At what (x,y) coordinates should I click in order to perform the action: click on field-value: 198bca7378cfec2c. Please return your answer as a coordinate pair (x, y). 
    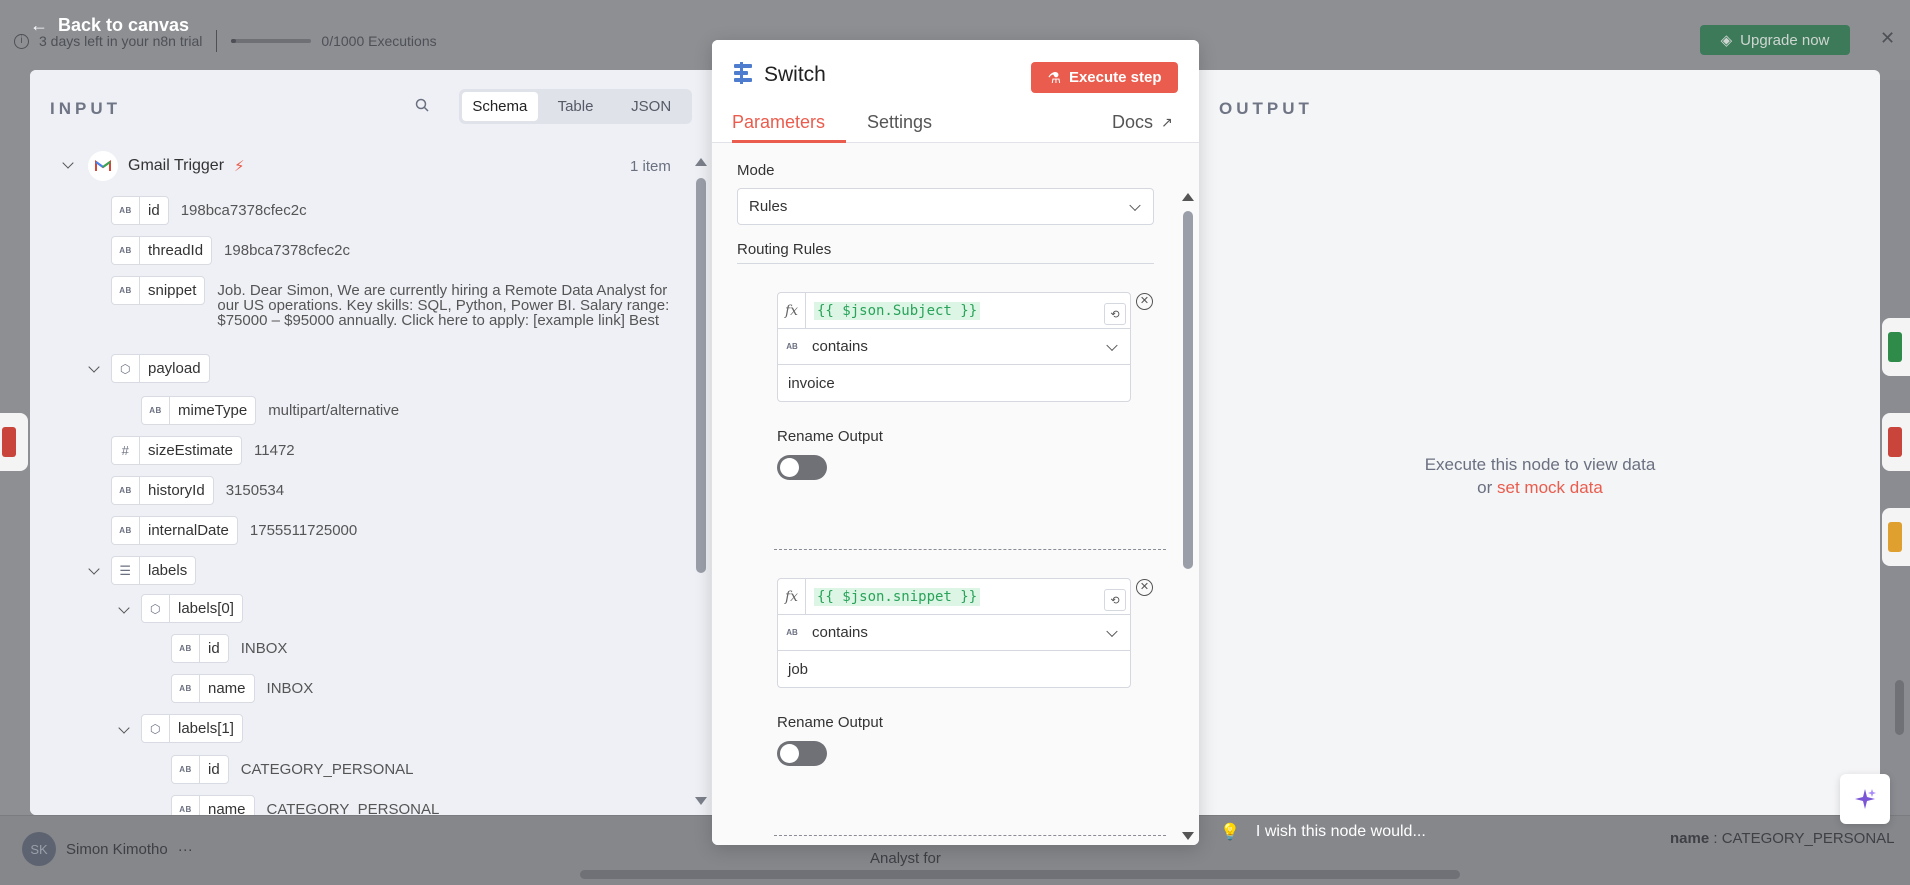
    Looking at the image, I should click on (287, 250).